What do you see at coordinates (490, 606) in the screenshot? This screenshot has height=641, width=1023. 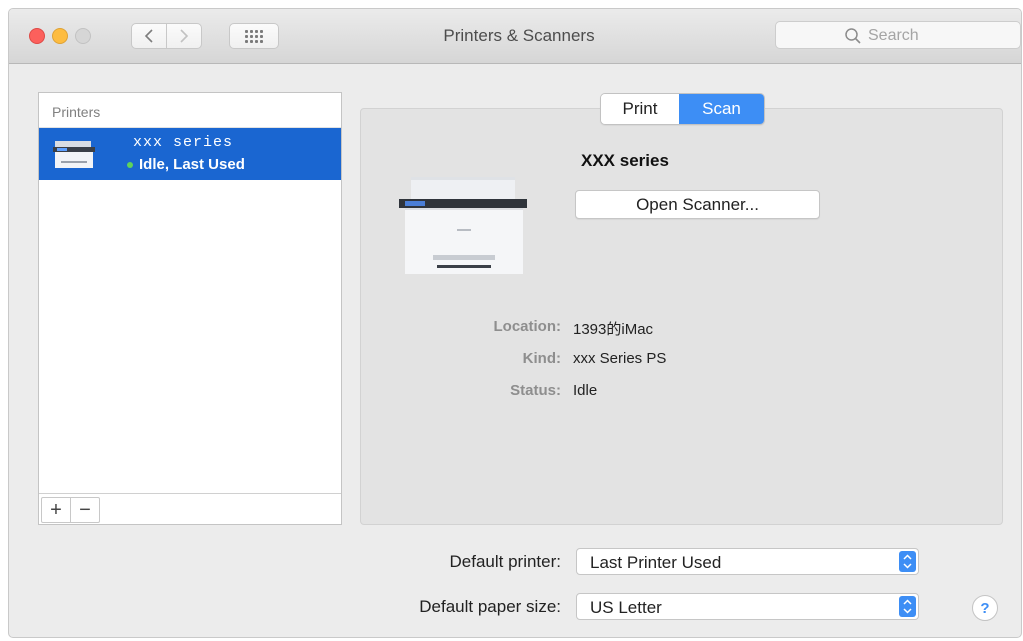 I see `default-paper-size-label: Default paper size:` at bounding box center [490, 606].